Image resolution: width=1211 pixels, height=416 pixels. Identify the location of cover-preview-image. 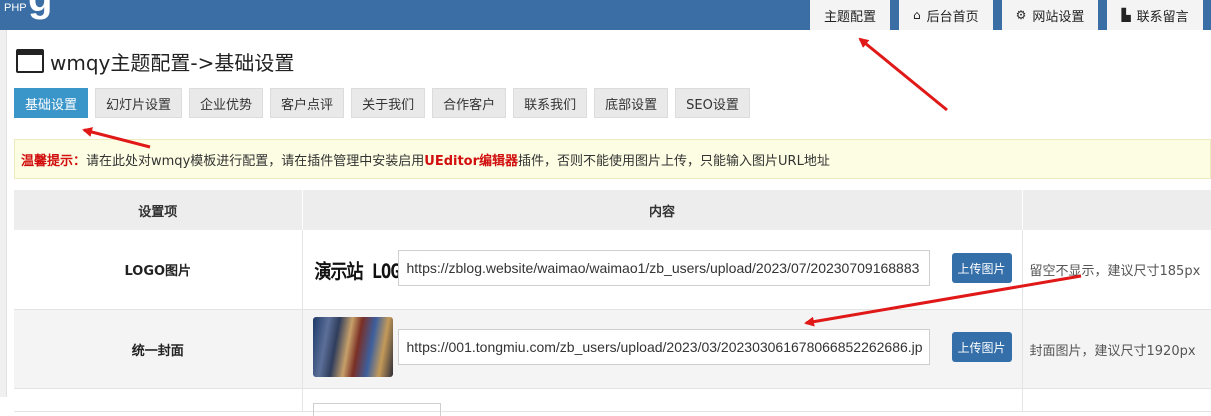
(352, 347).